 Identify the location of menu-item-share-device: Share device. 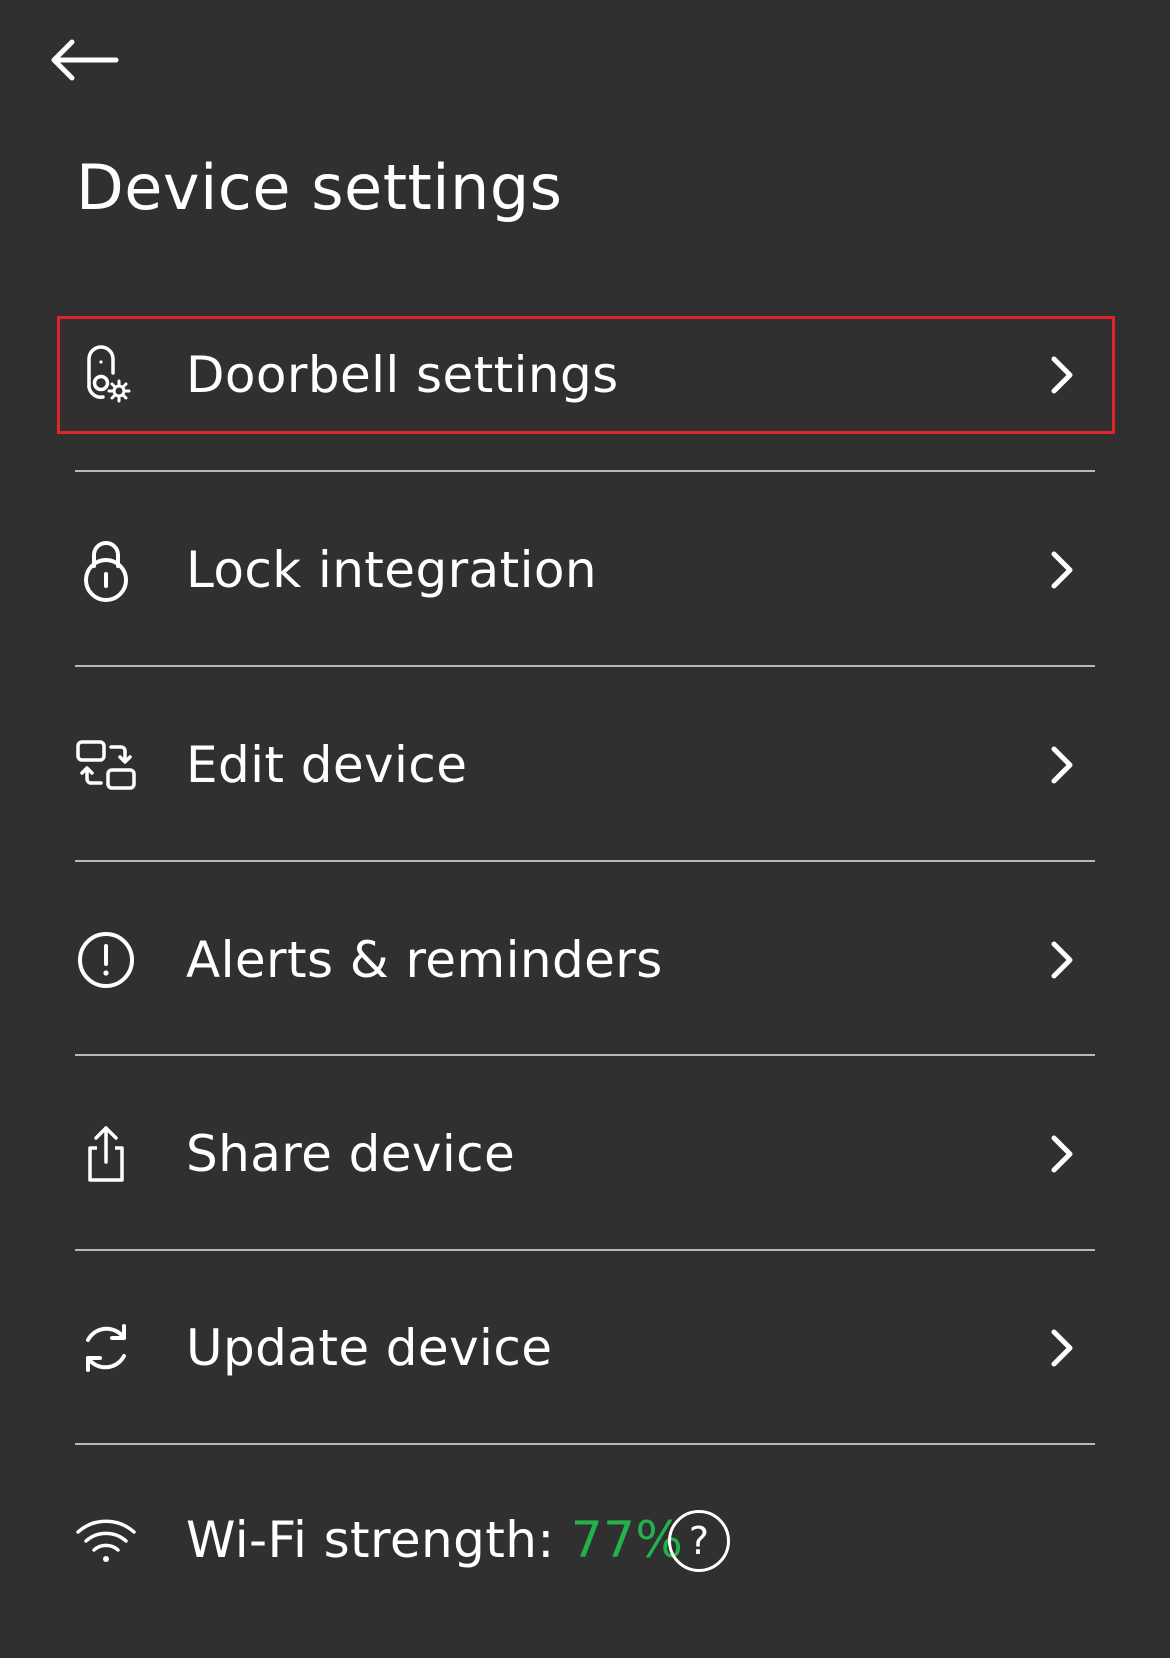
(585, 1154).